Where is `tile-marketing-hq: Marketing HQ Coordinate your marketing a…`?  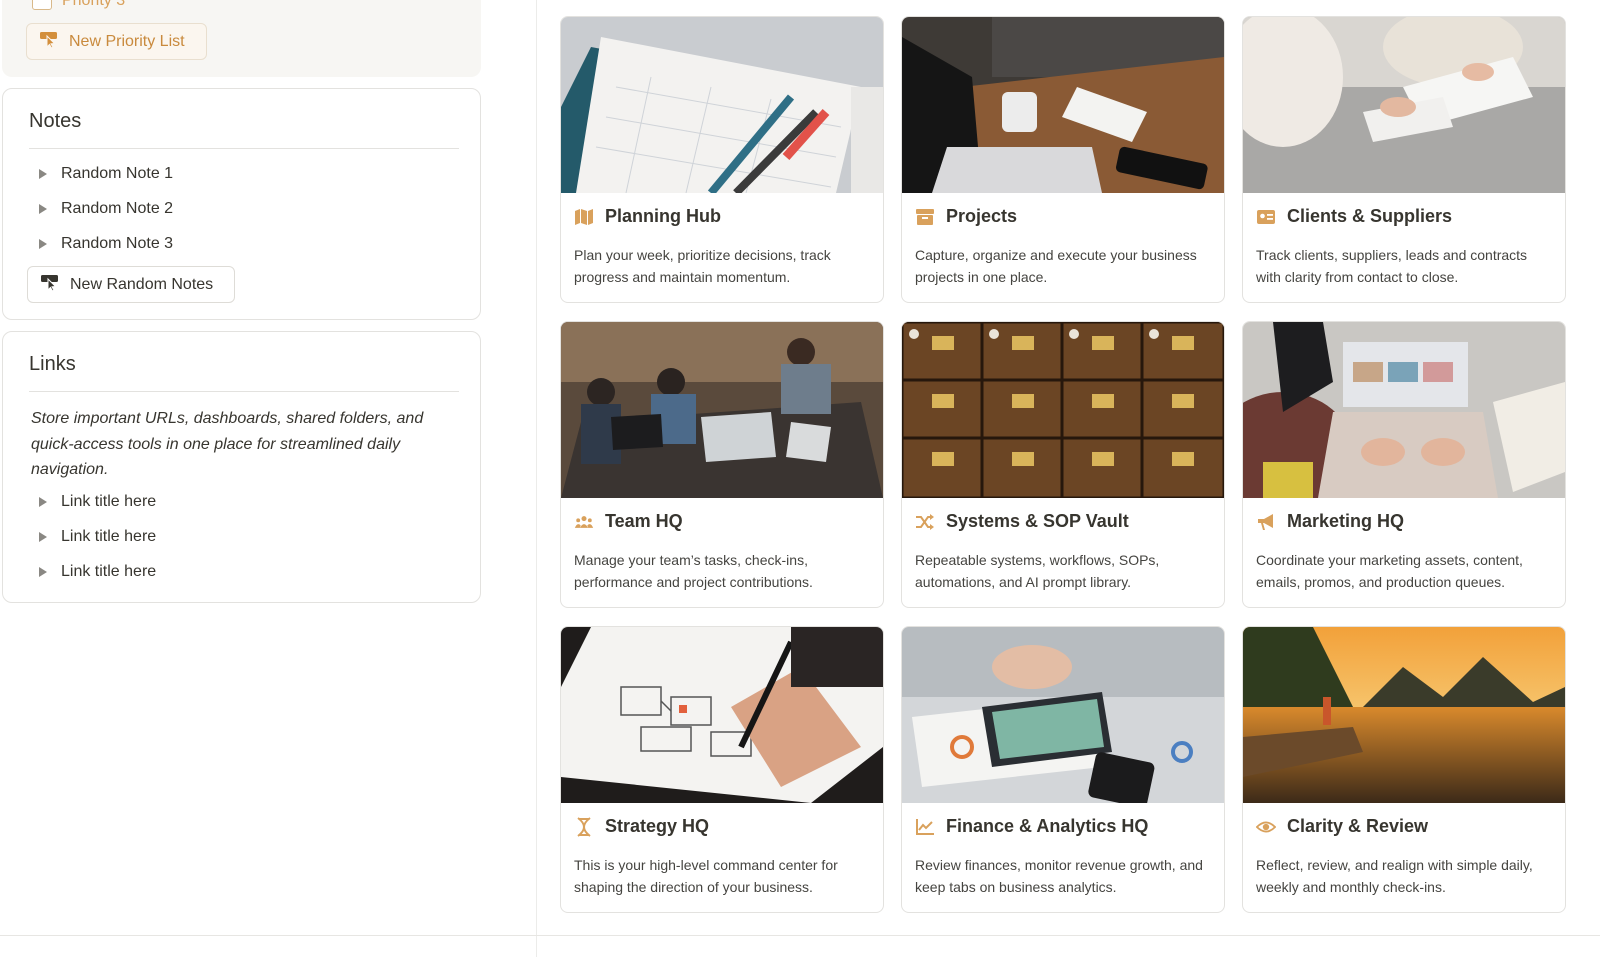
tile-marketing-hq: Marketing HQ Coordinate your marketing a… is located at coordinates (1404, 464).